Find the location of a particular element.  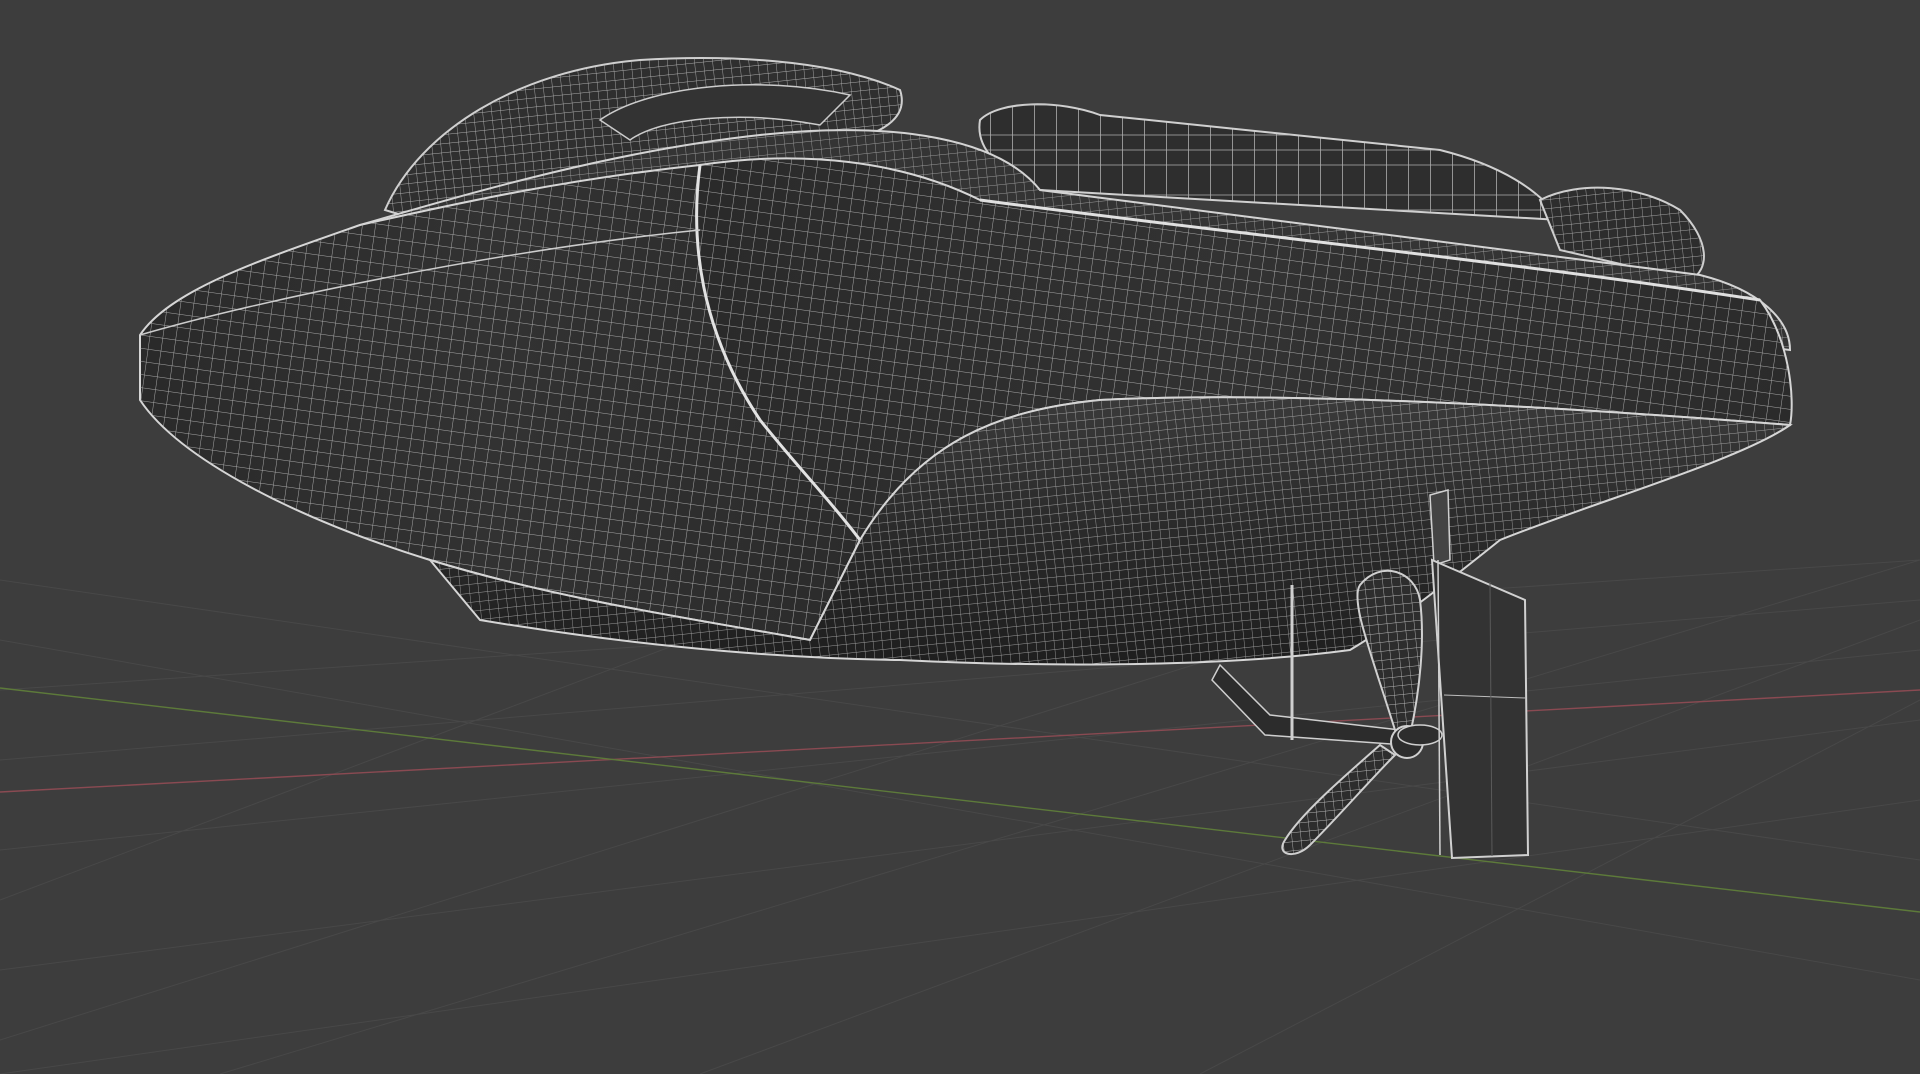

x-axis-line is located at coordinates (960, 741).